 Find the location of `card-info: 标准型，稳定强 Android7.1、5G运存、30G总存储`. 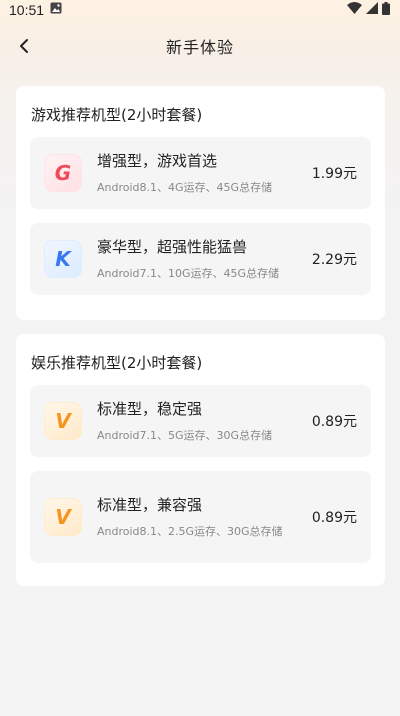

card-info: 标准型，稳定强 Android7.1、5G运存、30G总存储 is located at coordinates (201, 421).